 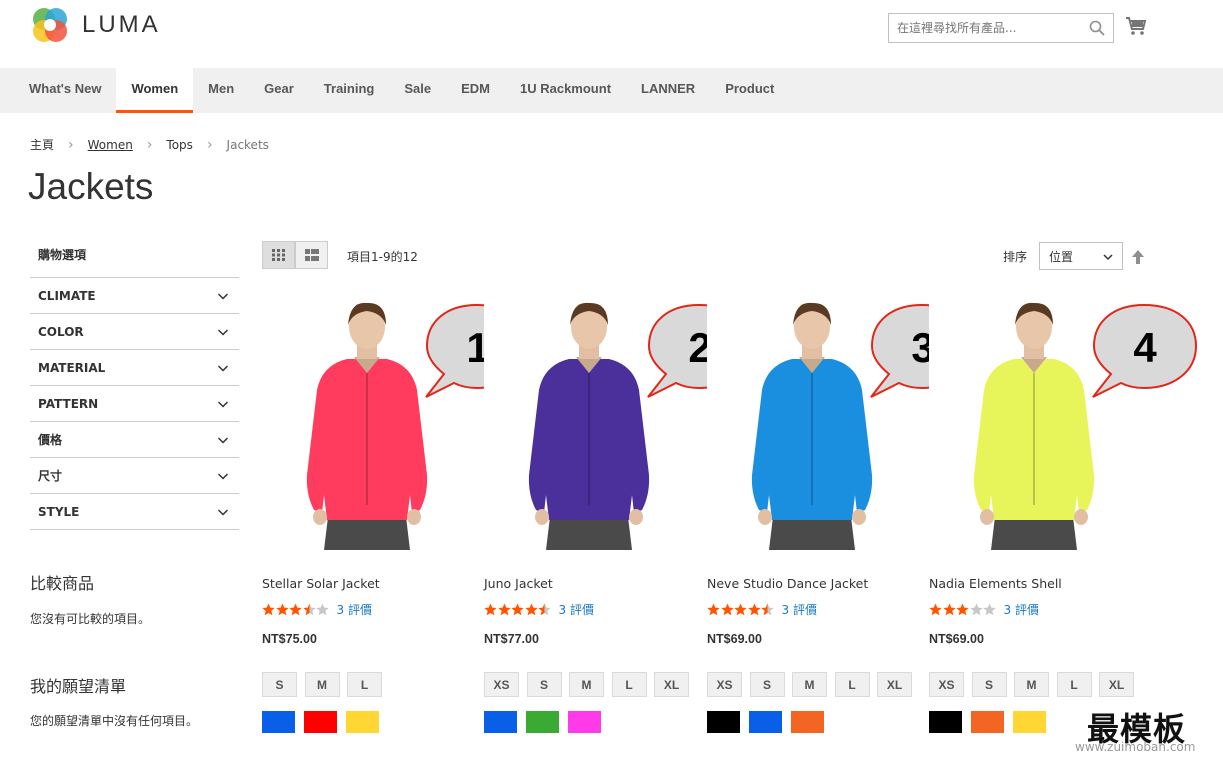 I want to click on breadcrumb-current: Jackets, so click(x=247, y=144).